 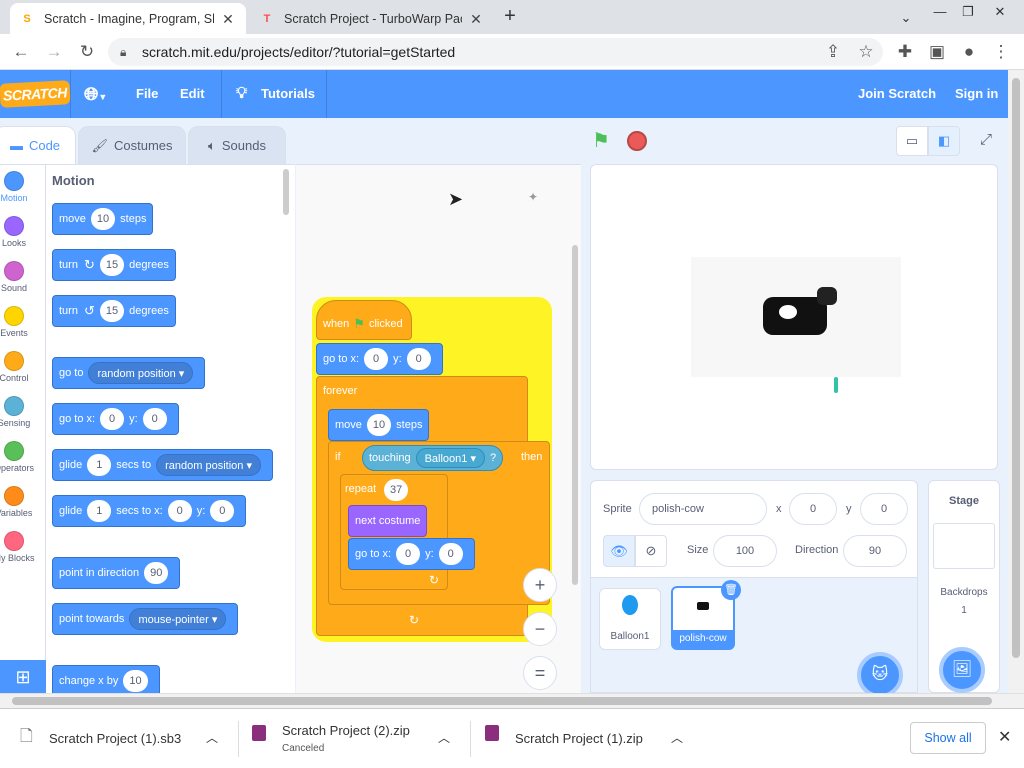 What do you see at coordinates (637, 141) in the screenshot?
I see `stop-button` at bounding box center [637, 141].